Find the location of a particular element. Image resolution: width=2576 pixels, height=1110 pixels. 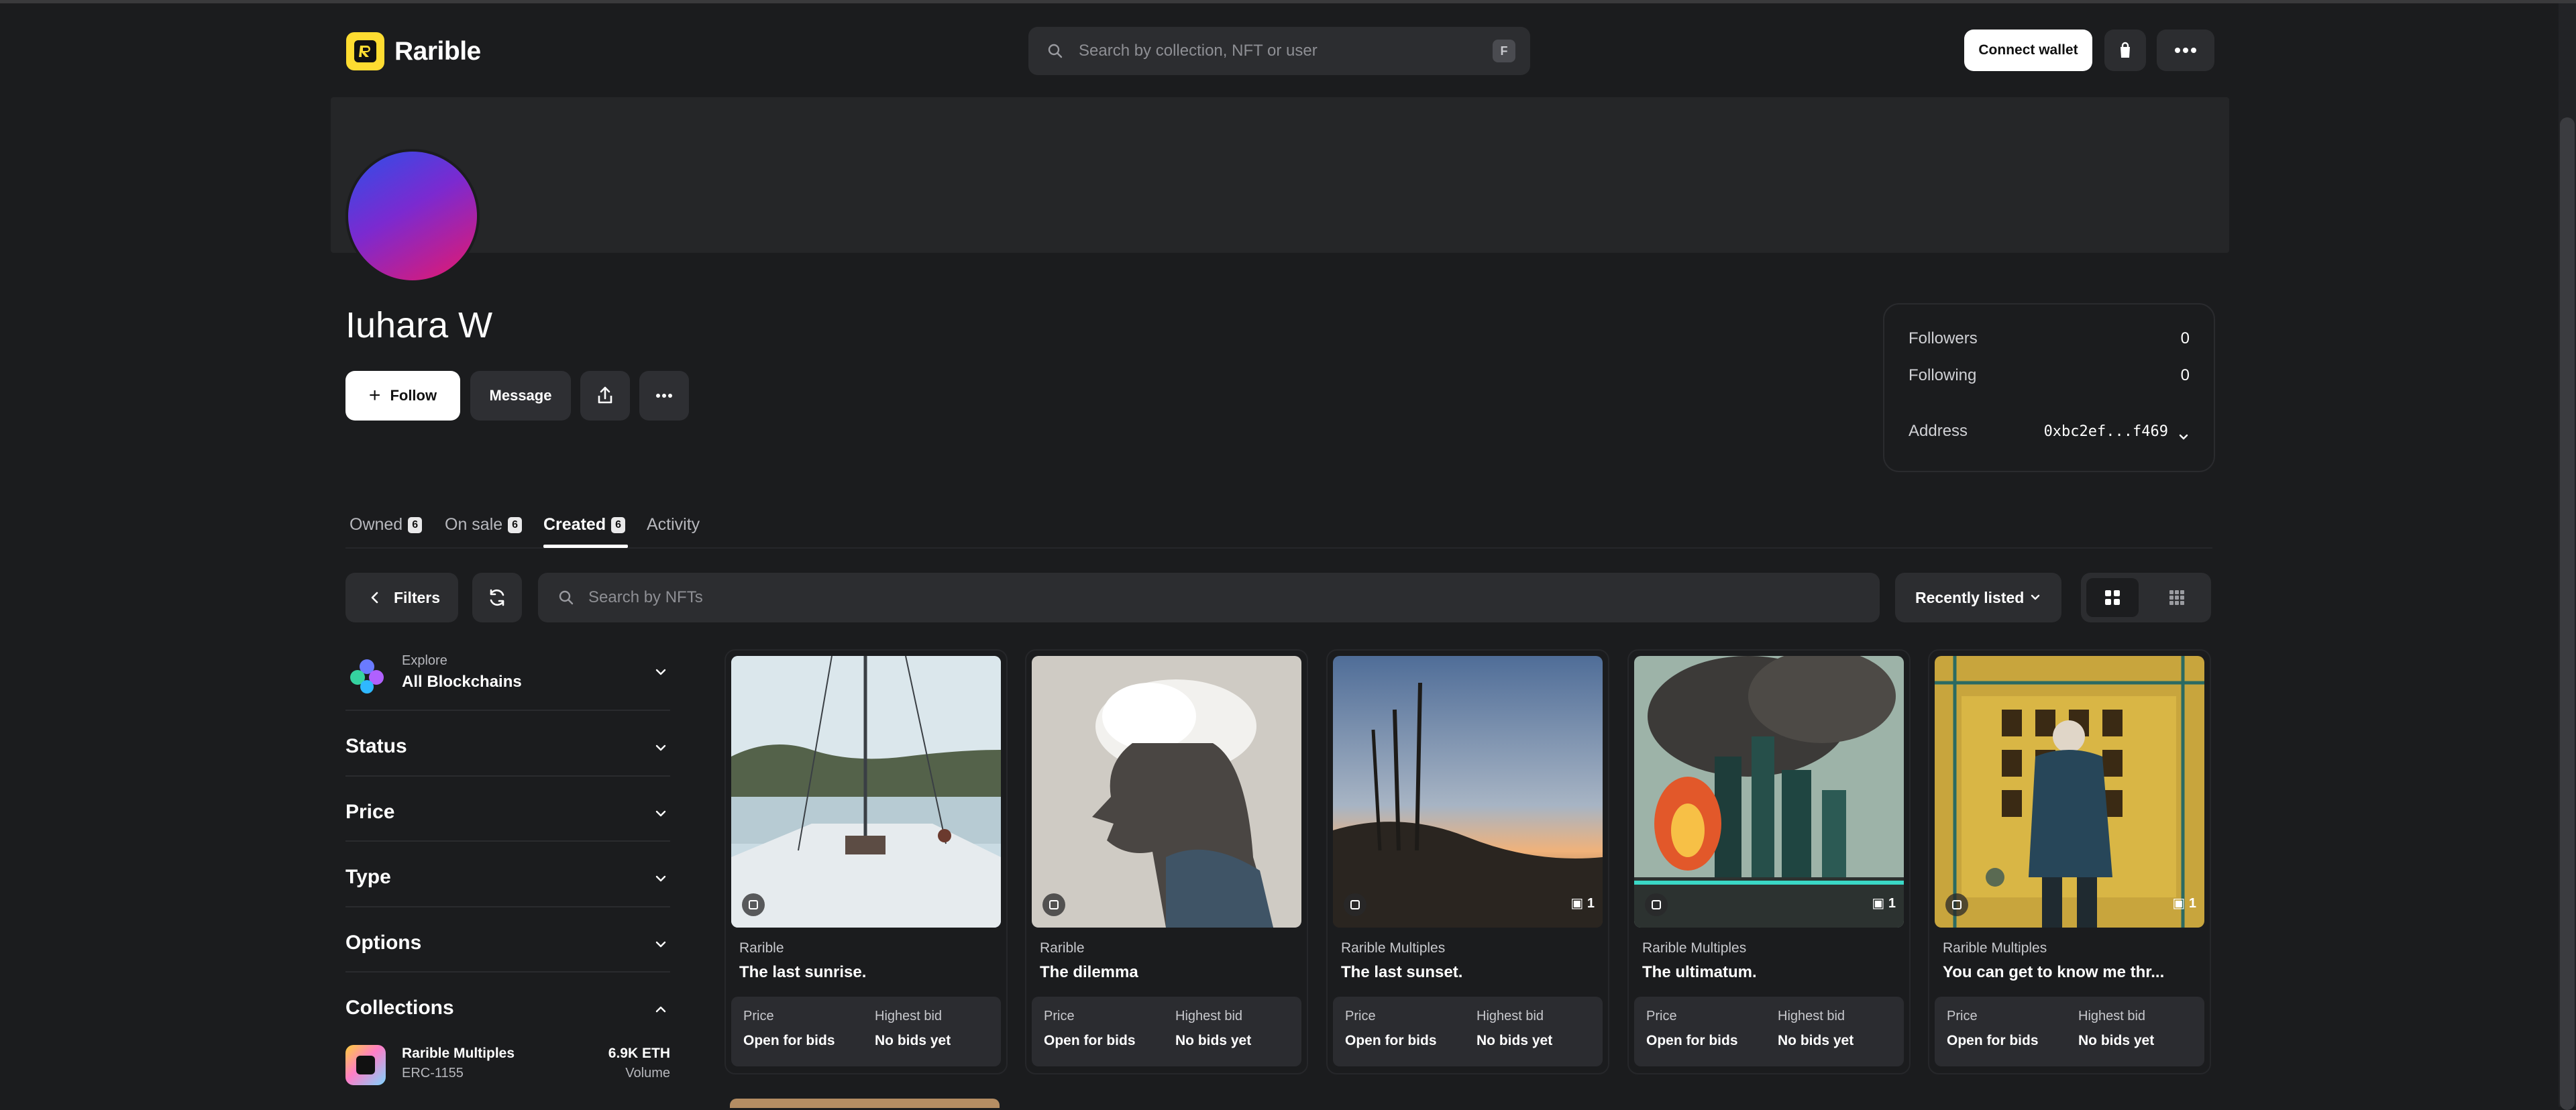

nft-image-burning-city is located at coordinates (1769, 792).